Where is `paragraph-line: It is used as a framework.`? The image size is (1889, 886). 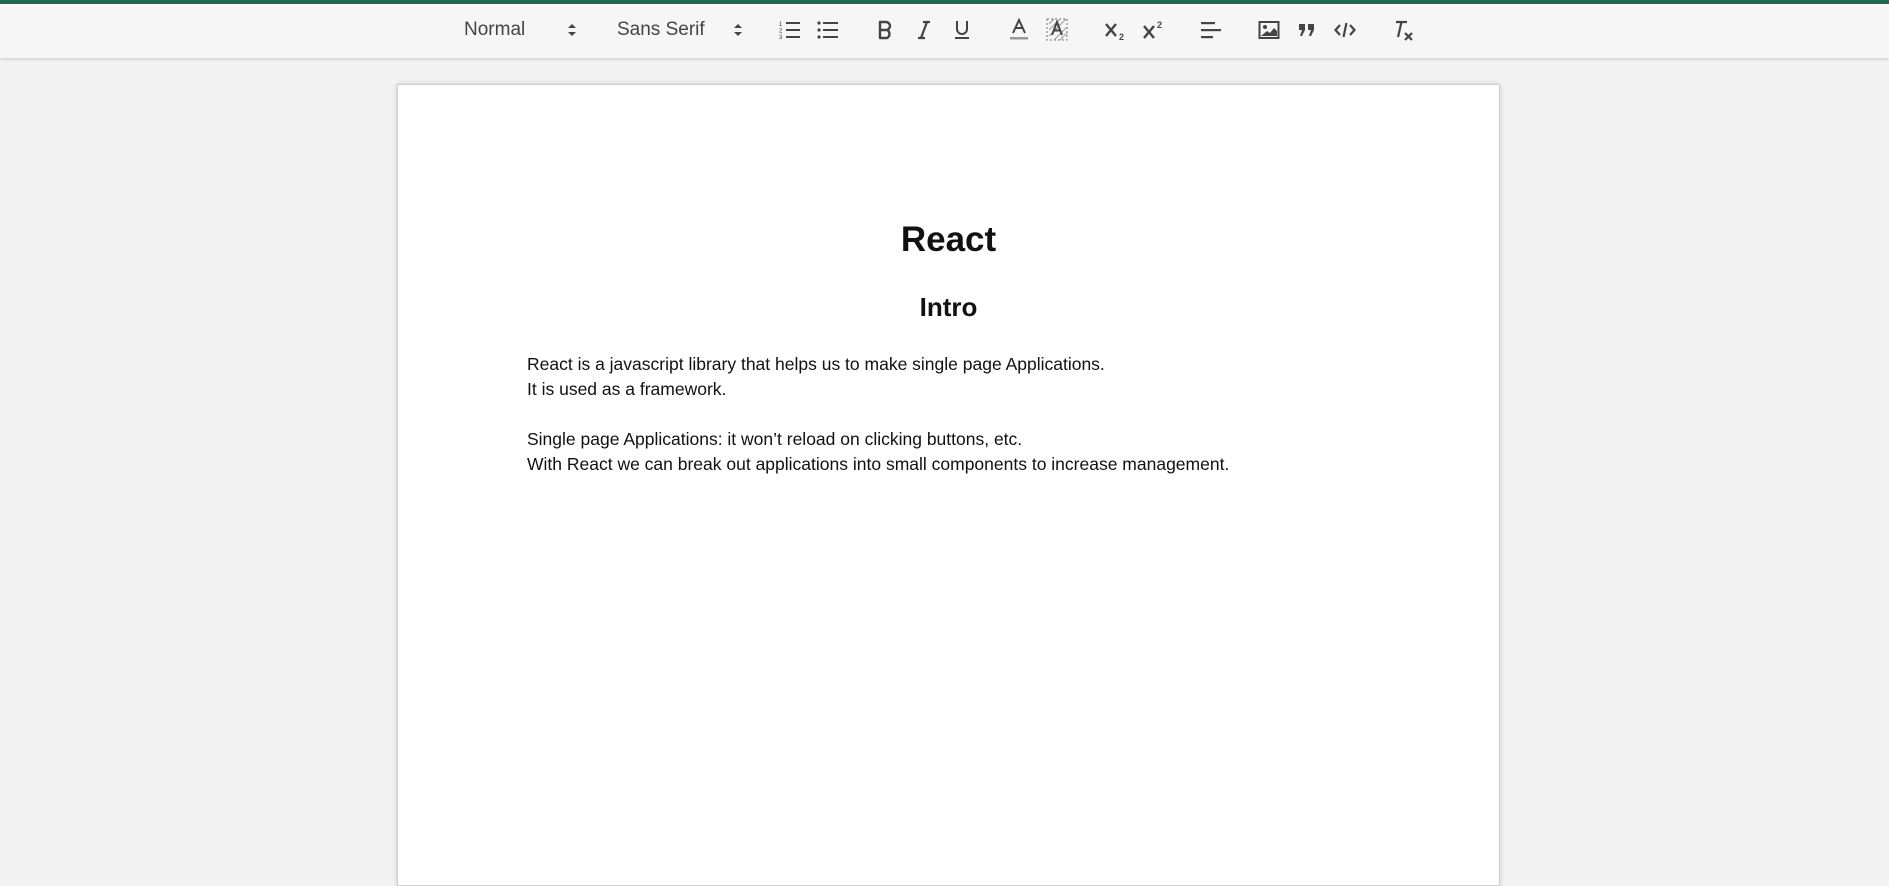
paragraph-line: It is used as a framework. is located at coordinates (627, 389).